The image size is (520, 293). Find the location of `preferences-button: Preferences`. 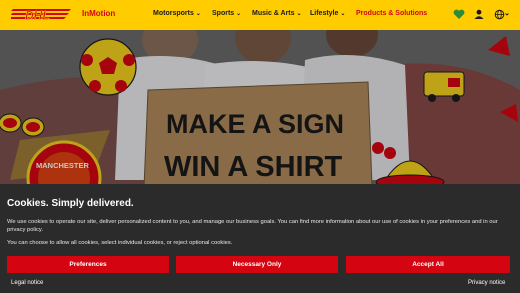

preferences-button: Preferences is located at coordinates (88, 264).